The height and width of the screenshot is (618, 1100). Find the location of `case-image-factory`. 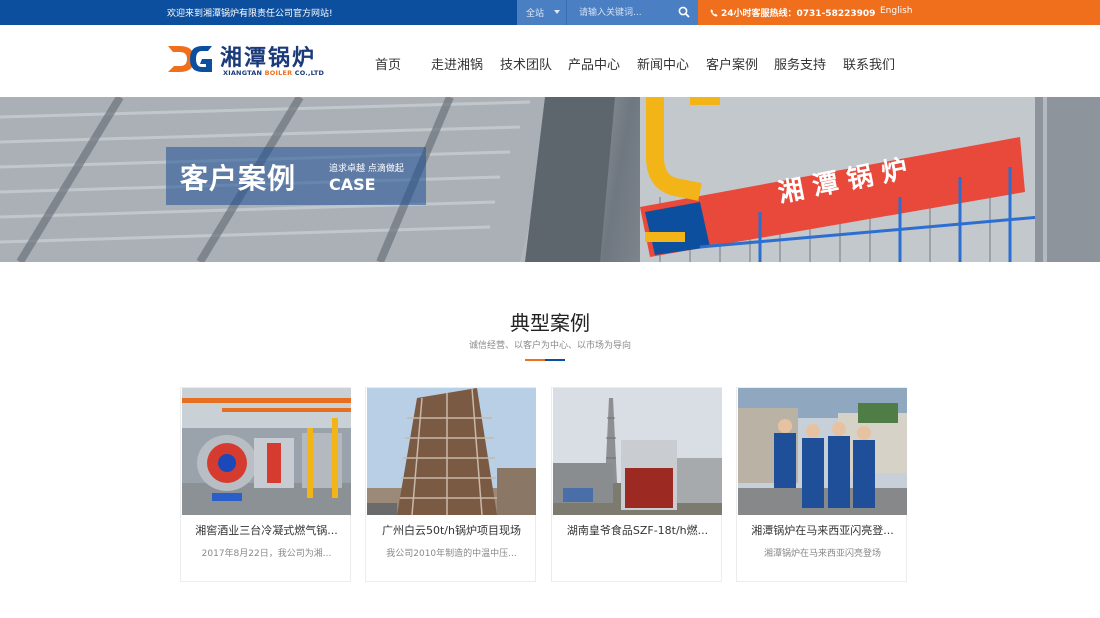

case-image-factory is located at coordinates (637, 451).